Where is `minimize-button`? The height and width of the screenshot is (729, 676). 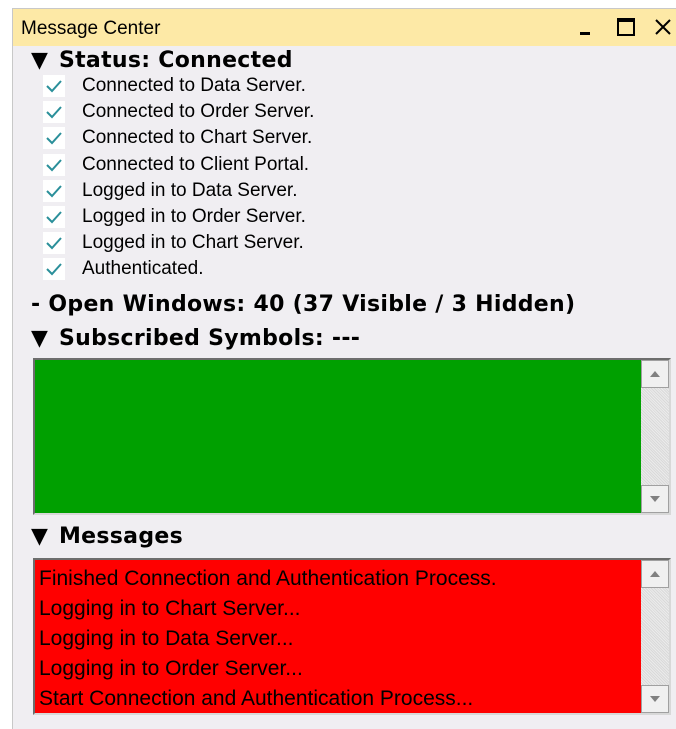 minimize-button is located at coordinates (588, 27).